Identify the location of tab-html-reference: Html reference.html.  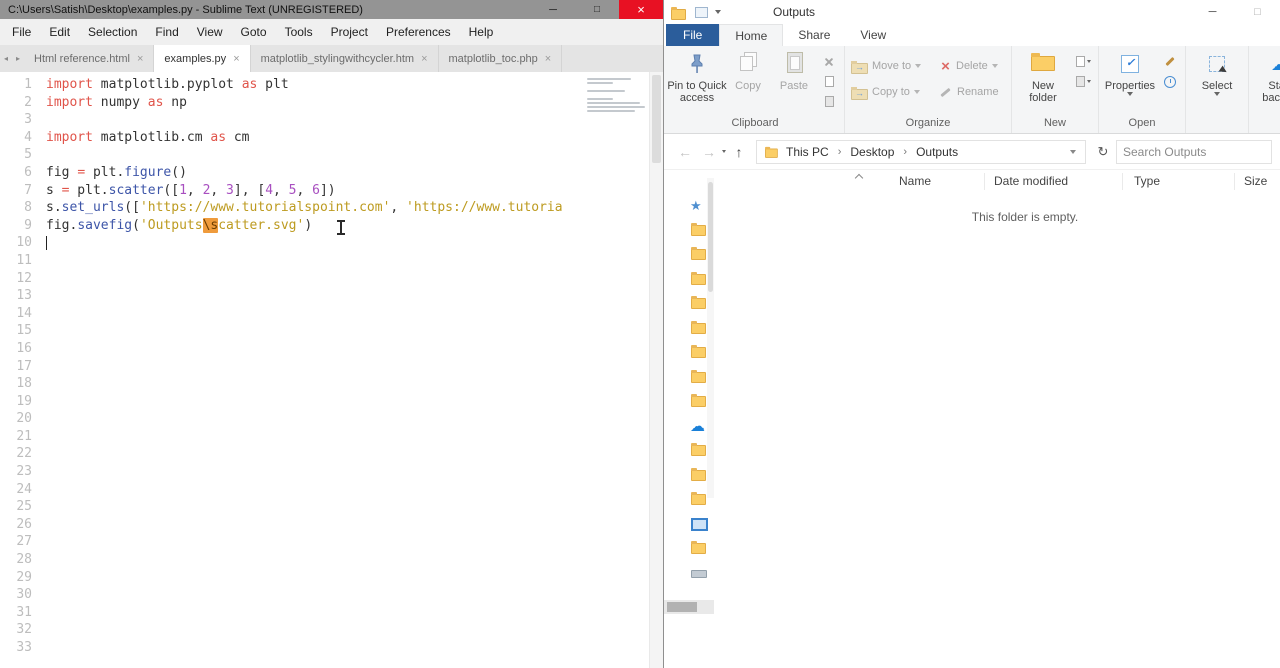
(89, 58).